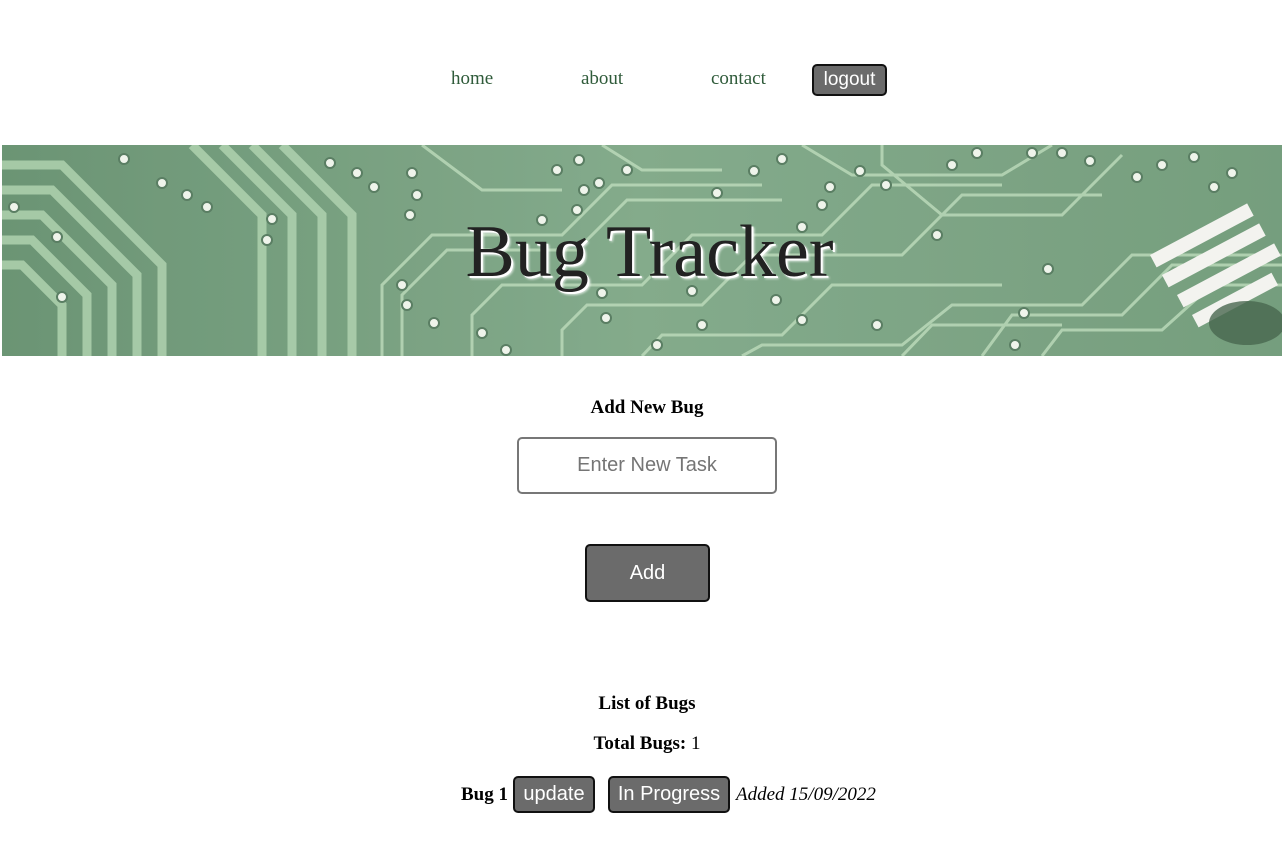  Describe the element at coordinates (472, 79) in the screenshot. I see `nav-home-link: home` at that location.